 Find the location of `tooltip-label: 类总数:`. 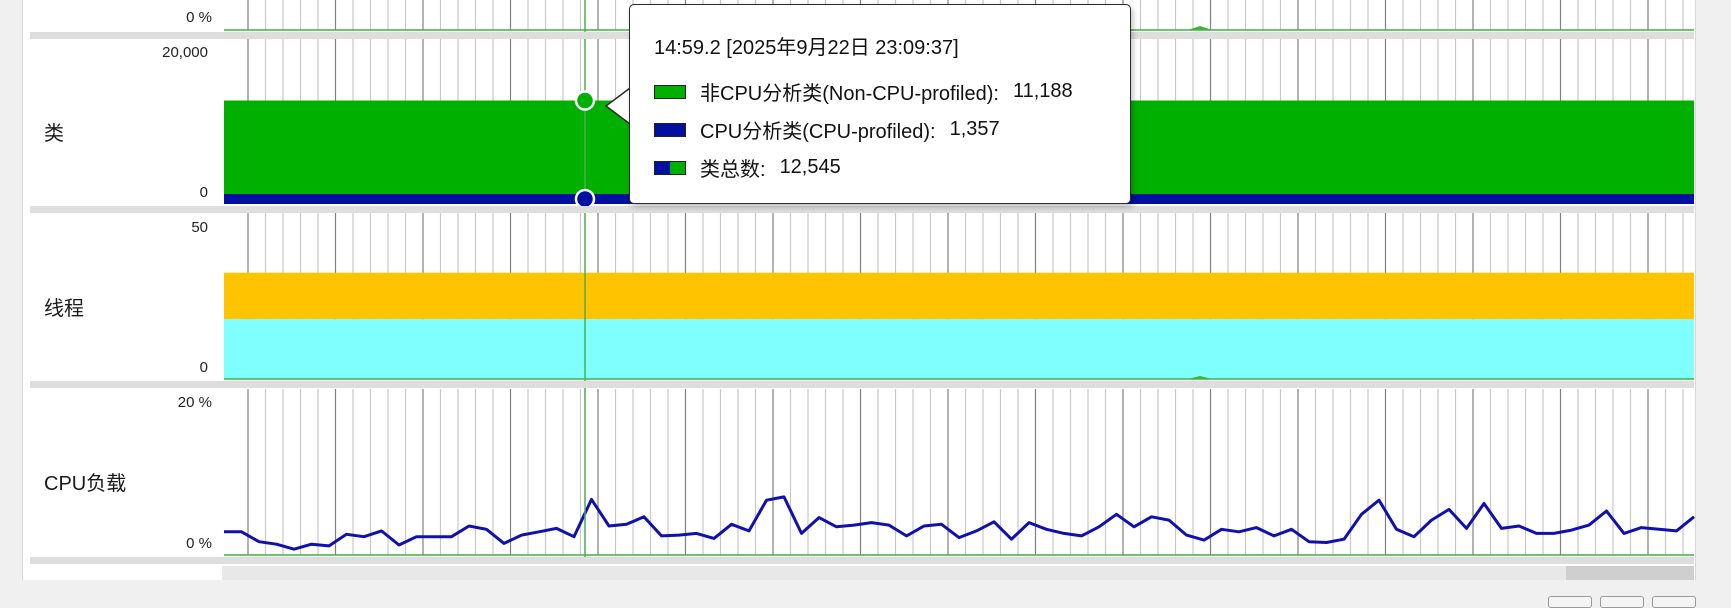

tooltip-label: 类总数: is located at coordinates (733, 170).